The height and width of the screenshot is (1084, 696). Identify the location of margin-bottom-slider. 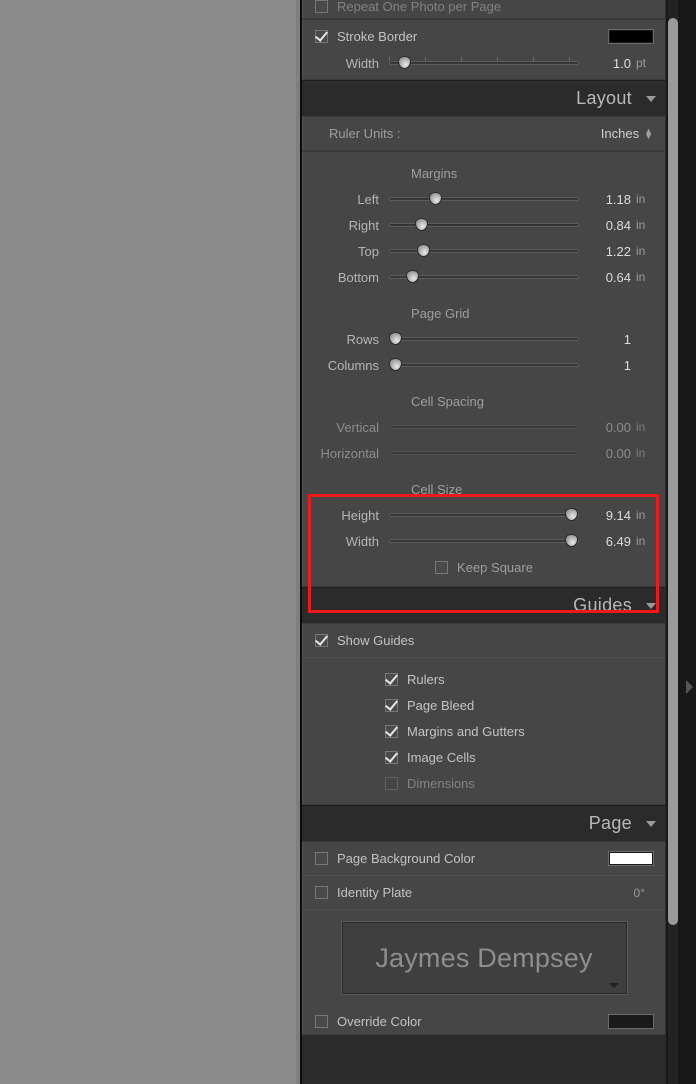
(484, 277).